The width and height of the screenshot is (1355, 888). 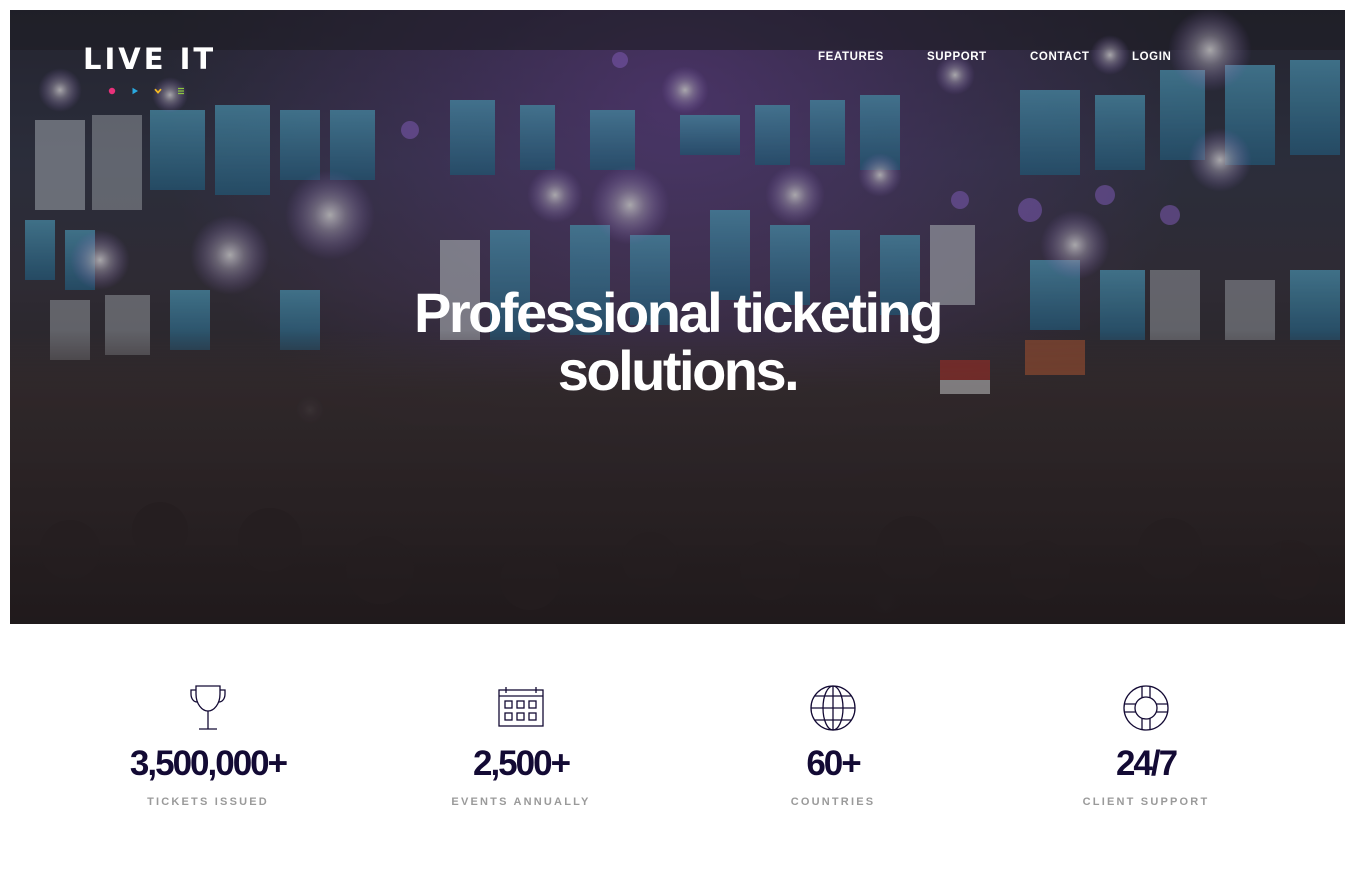 I want to click on stat-label: CLIENT SUPPORT, so click(x=1146, y=802).